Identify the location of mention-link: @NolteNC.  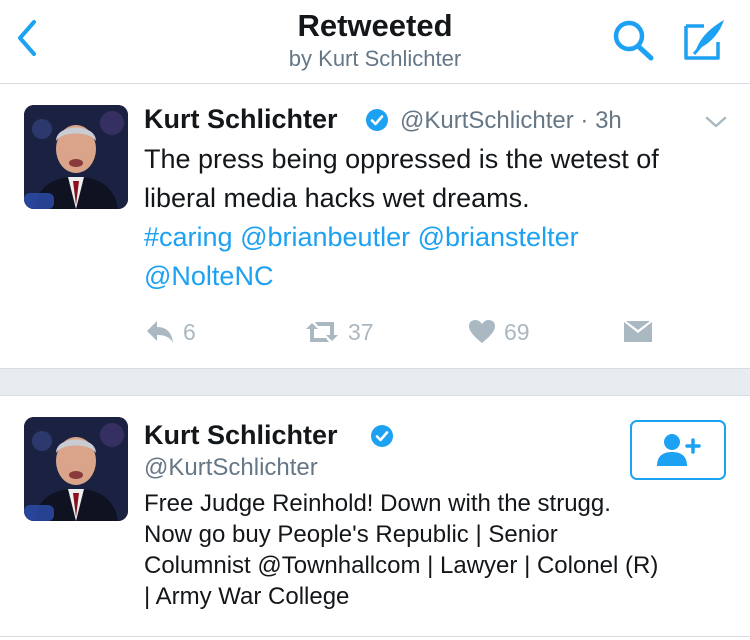
(208, 276).